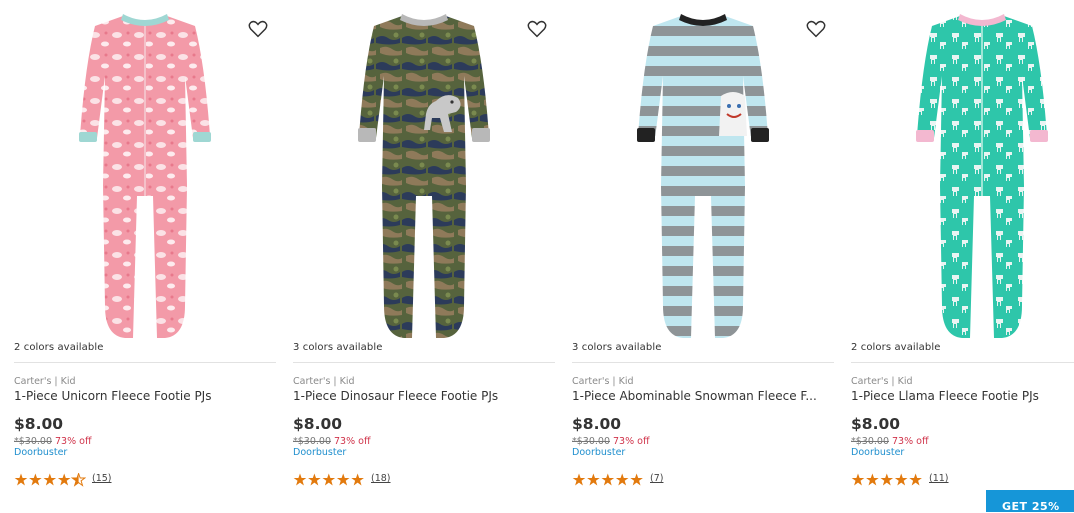 This screenshot has height=513, width=1074. Describe the element at coordinates (939, 478) in the screenshot. I see `review-count-link: (11)` at that location.